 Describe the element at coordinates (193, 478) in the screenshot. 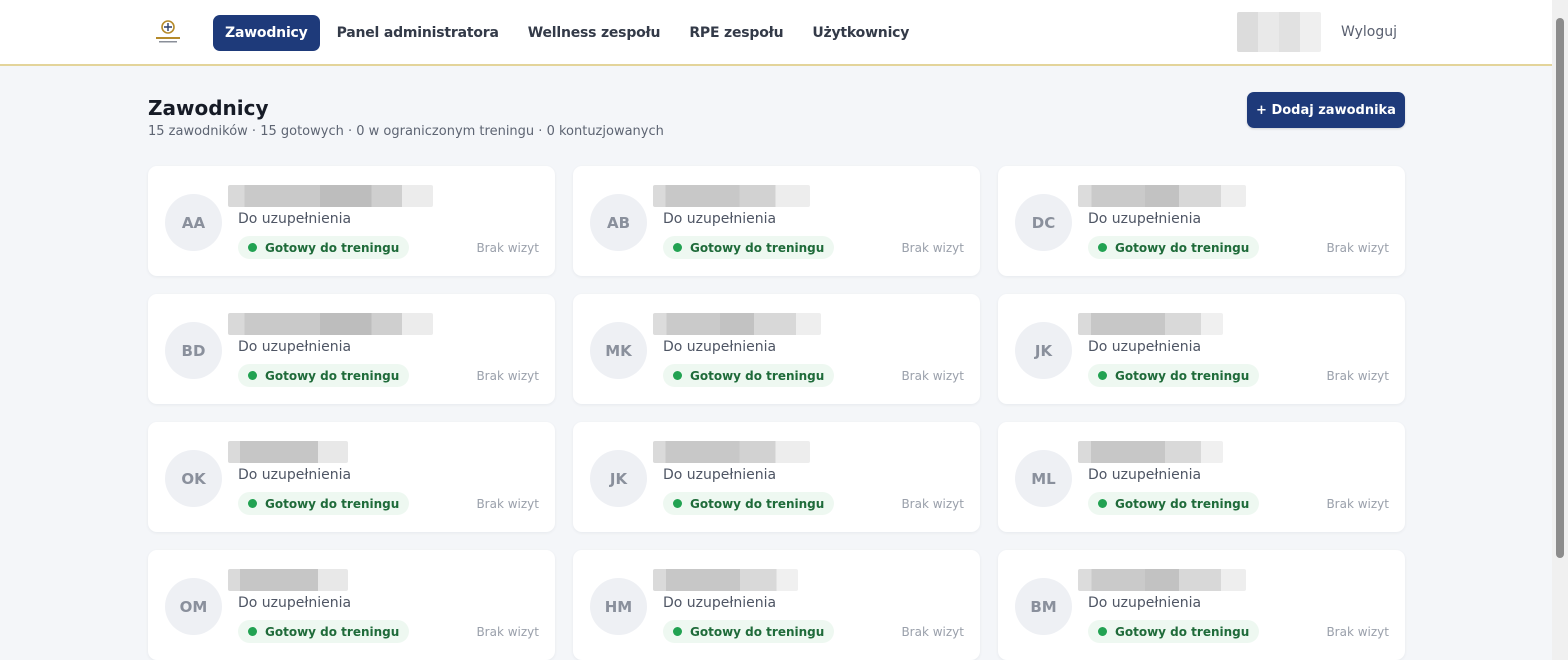

I see `avatar: OK` at that location.